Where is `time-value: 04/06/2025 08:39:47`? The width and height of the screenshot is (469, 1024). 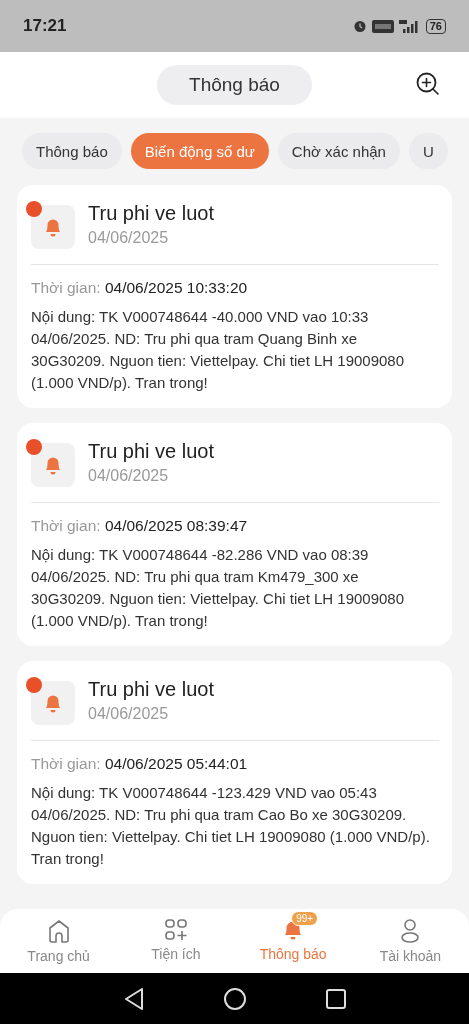
time-value: 04/06/2025 08:39:47 is located at coordinates (176, 525).